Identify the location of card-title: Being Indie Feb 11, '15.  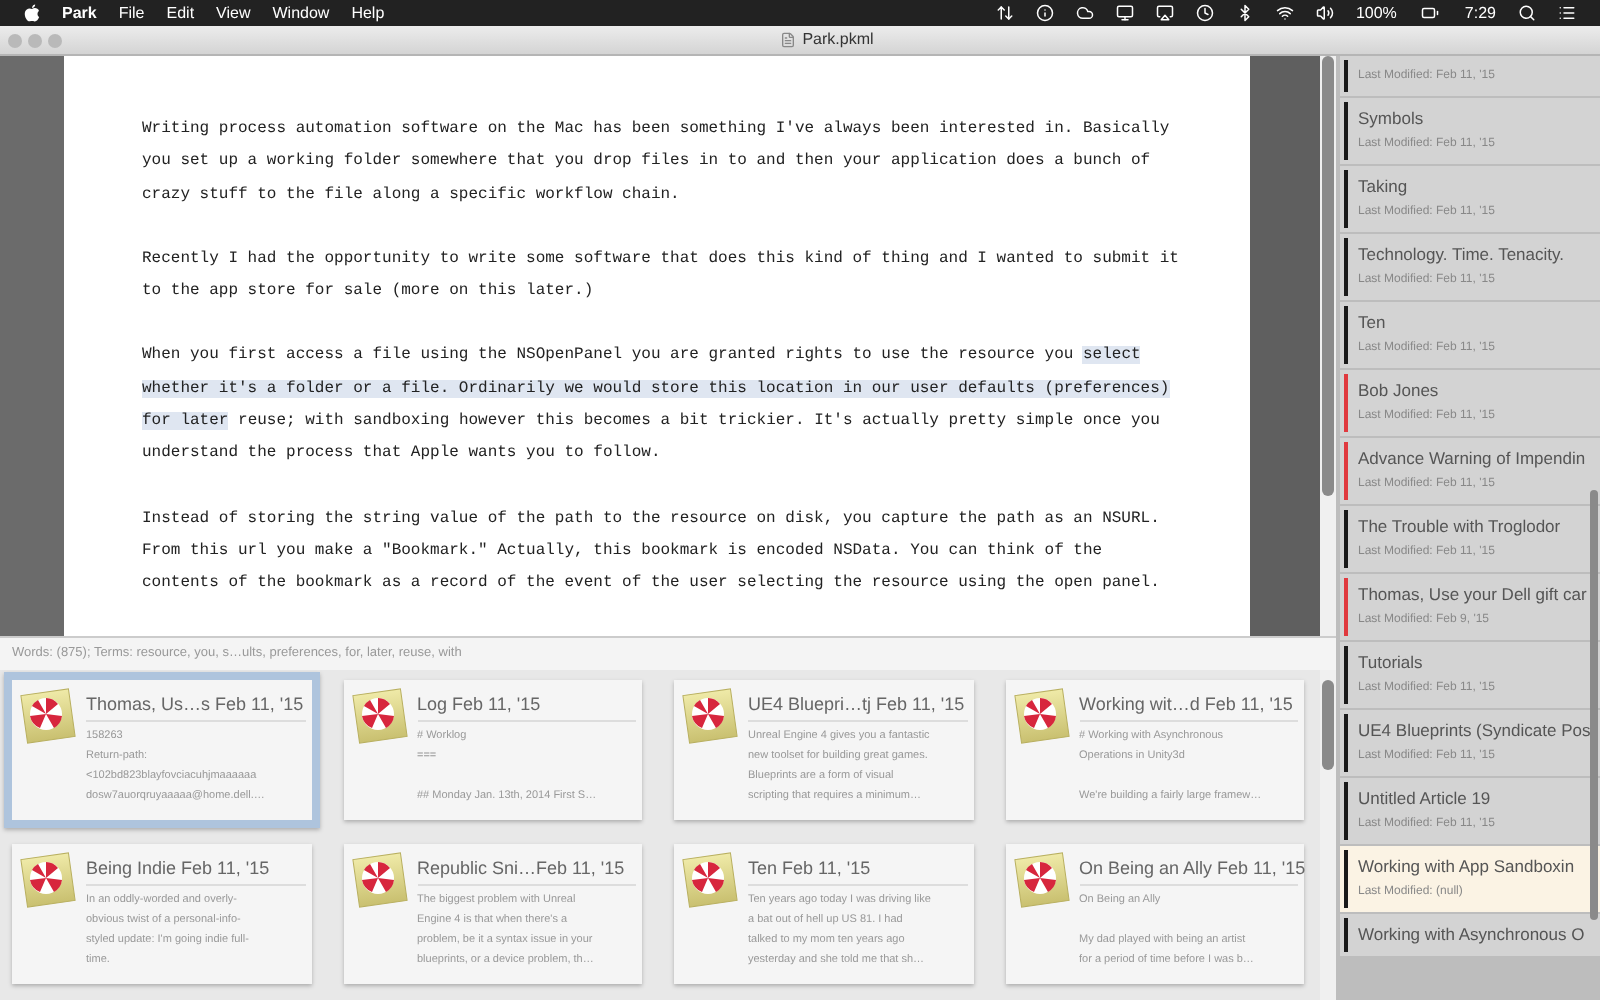
(195, 870).